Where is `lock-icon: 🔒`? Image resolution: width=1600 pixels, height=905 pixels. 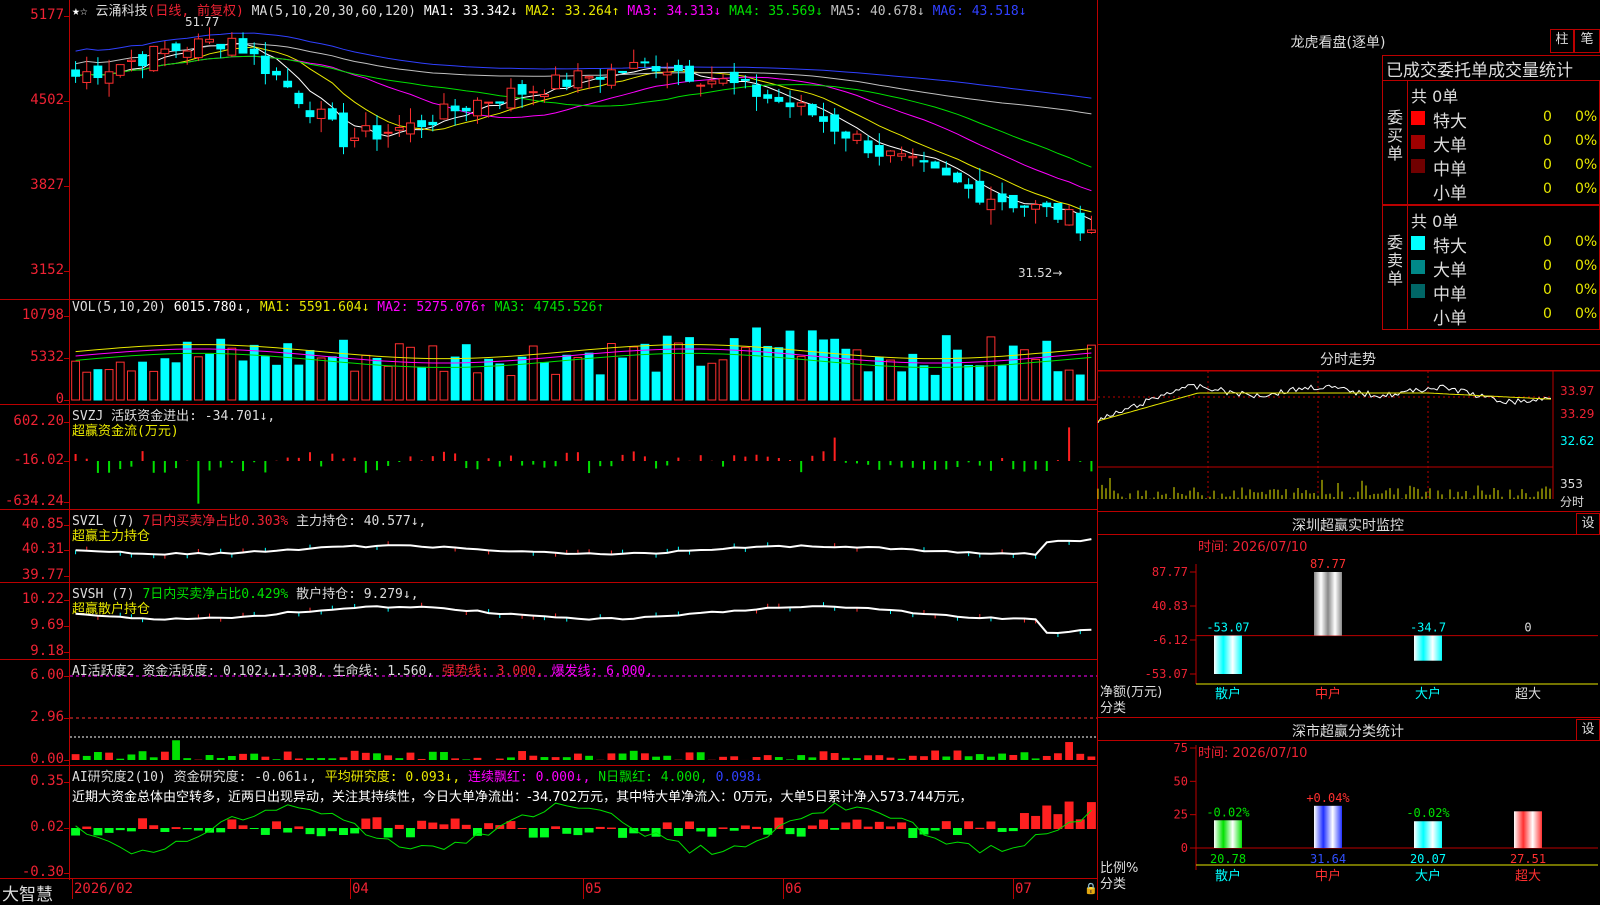 lock-icon: 🔒 is located at coordinates (1091, 888).